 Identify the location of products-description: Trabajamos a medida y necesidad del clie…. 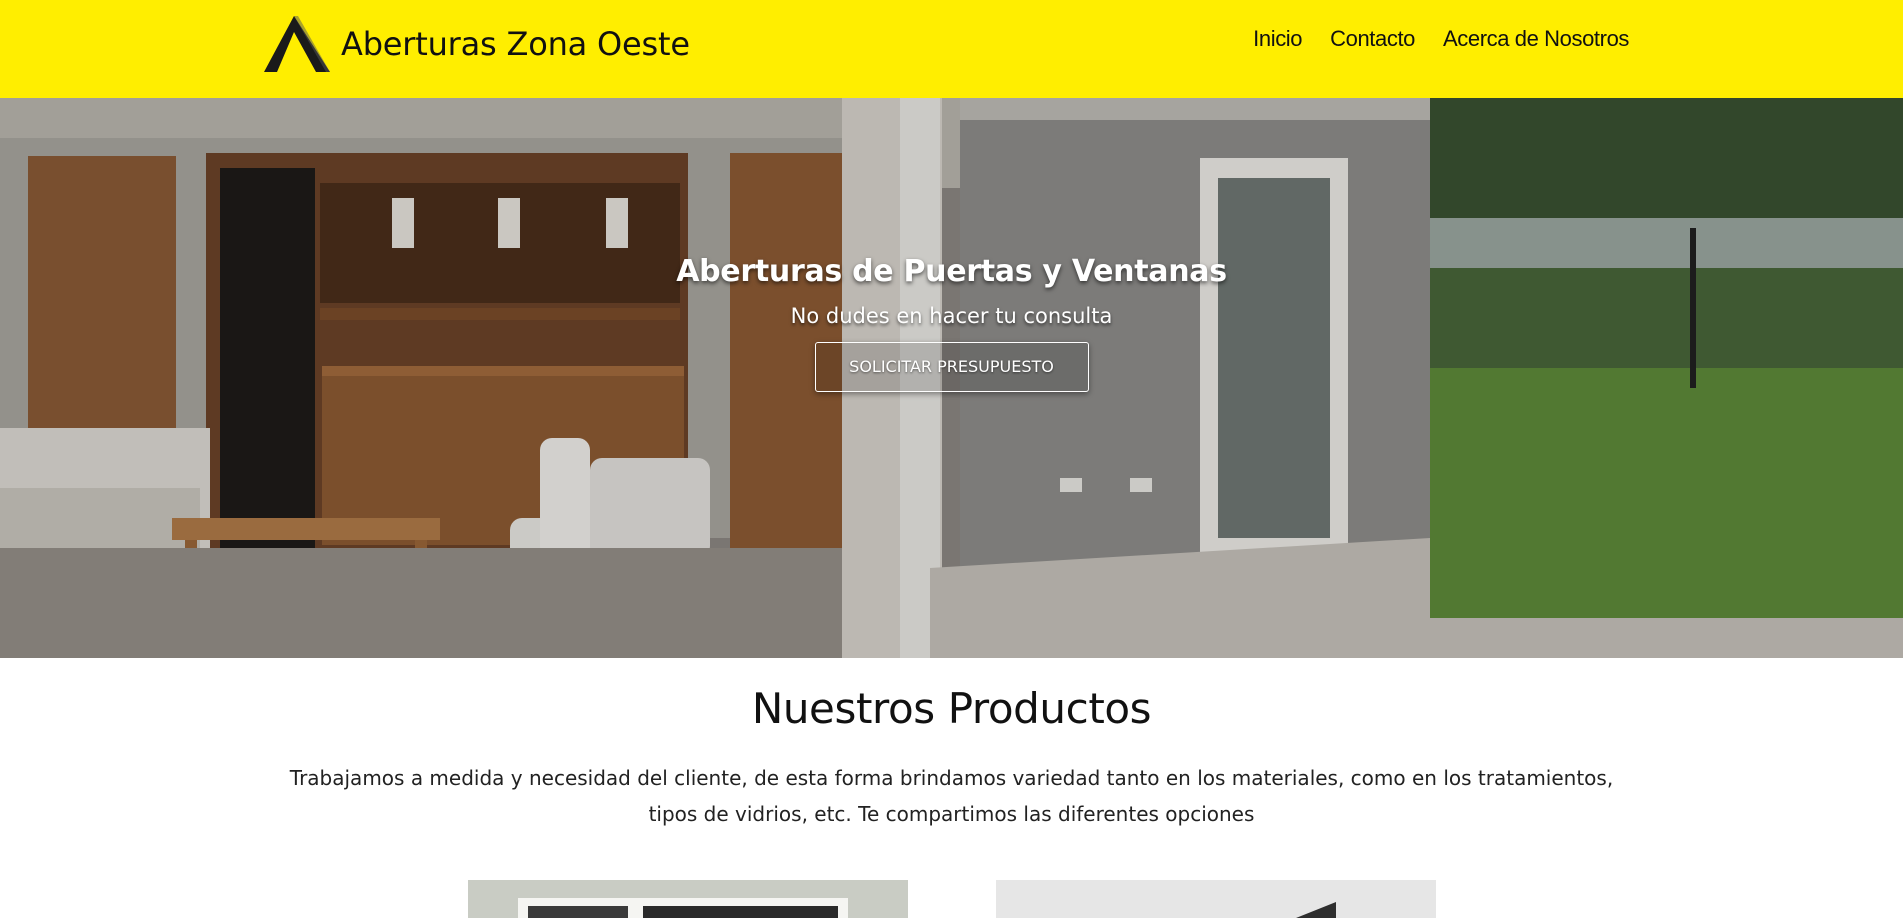
(951, 796).